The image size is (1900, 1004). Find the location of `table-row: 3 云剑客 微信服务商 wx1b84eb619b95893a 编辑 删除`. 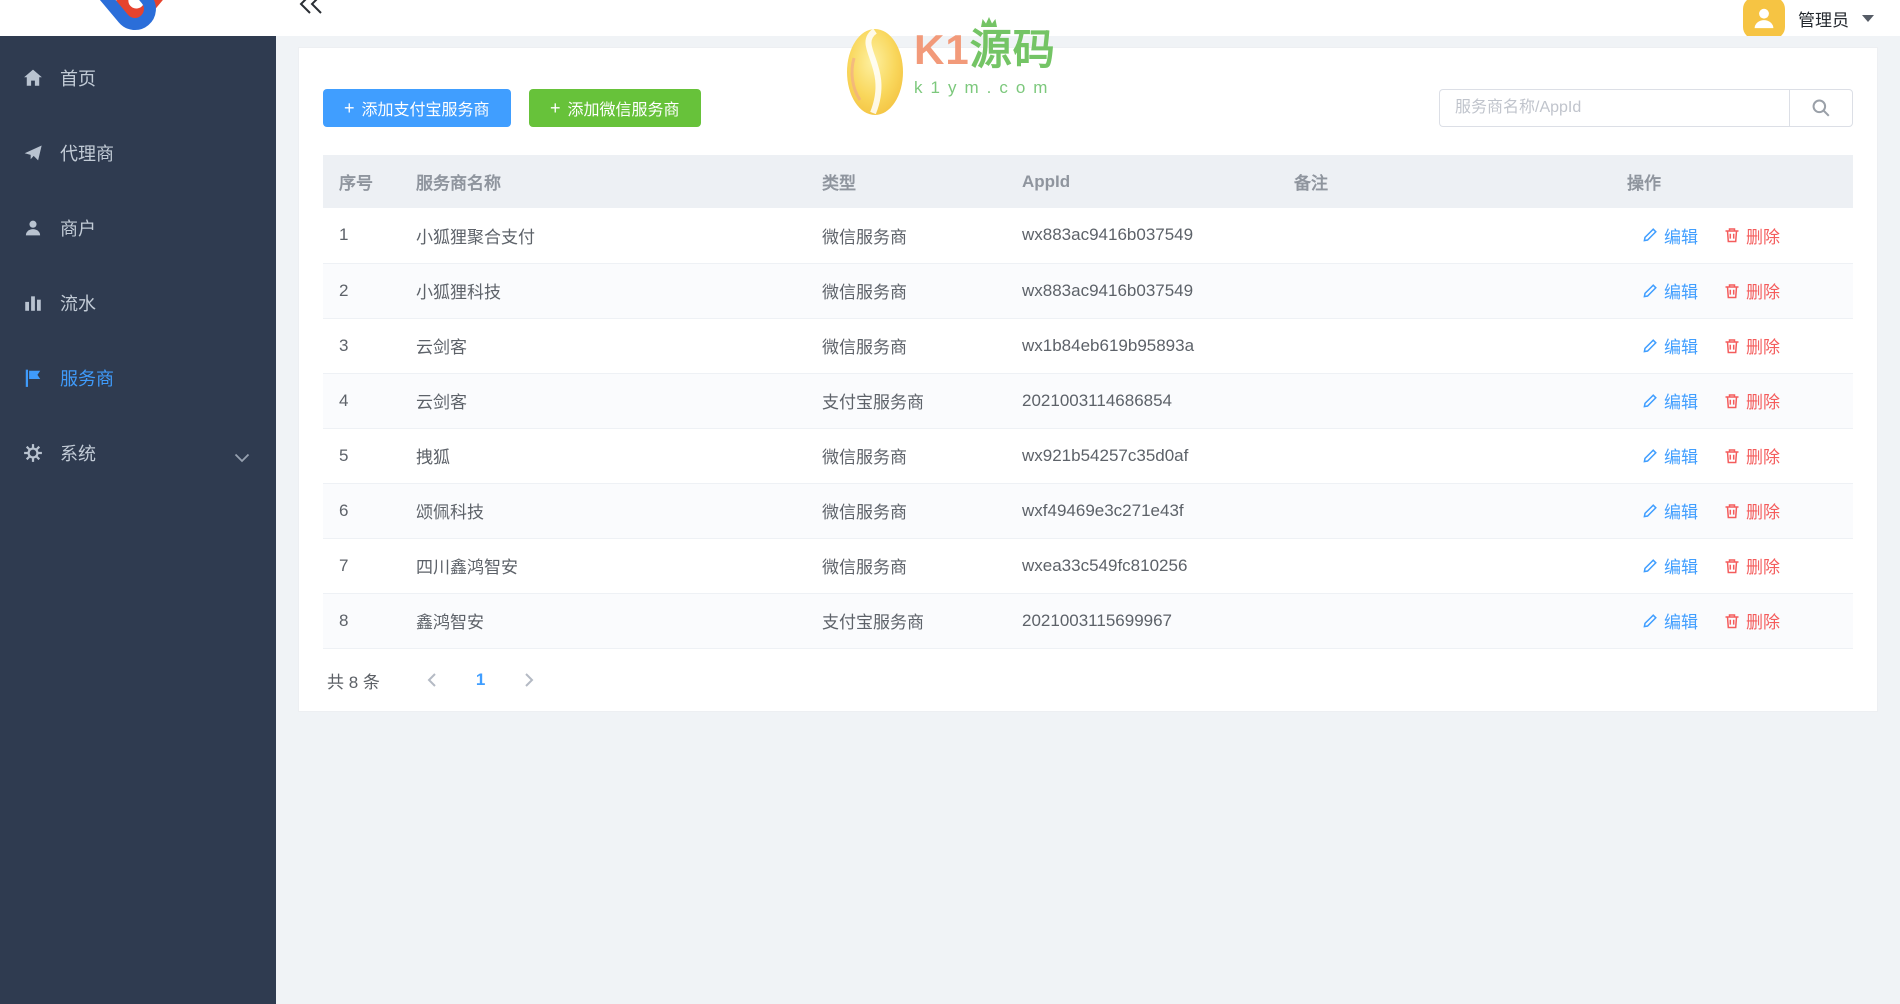

table-row: 3 云剑客 微信服务商 wx1b84eb619b95893a 编辑 删除 is located at coordinates (1088, 346).